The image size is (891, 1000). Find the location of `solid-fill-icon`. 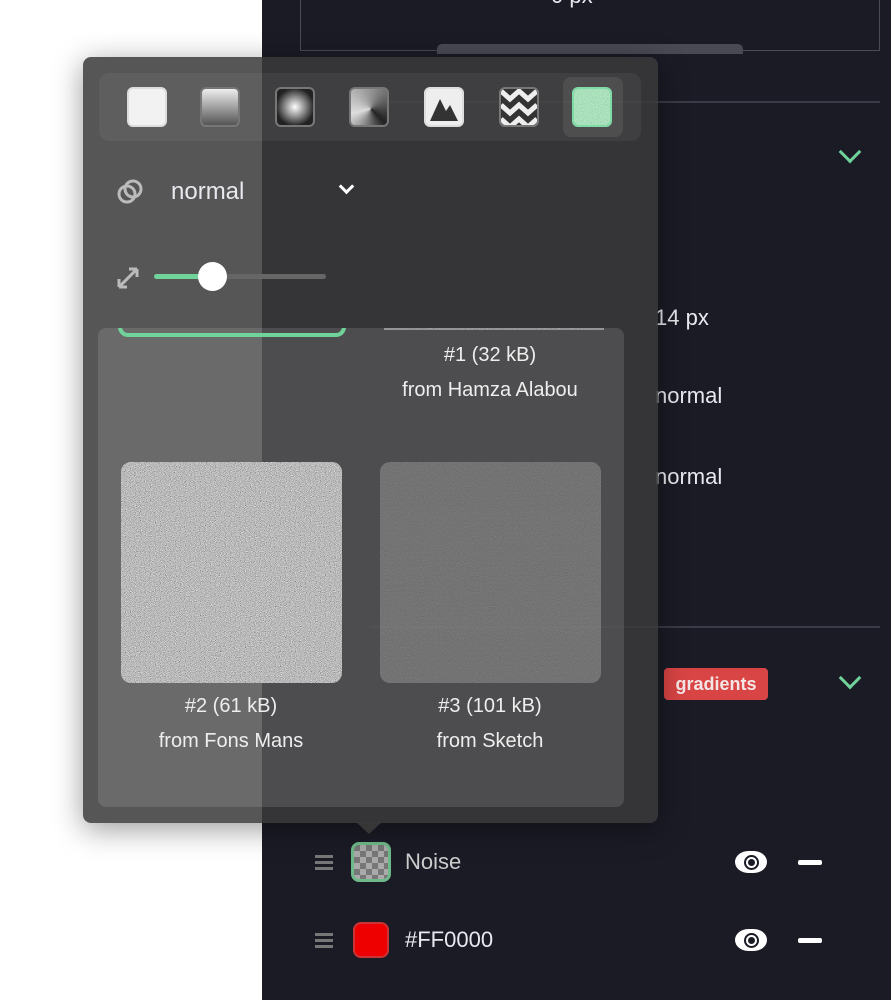

solid-fill-icon is located at coordinates (147, 107).